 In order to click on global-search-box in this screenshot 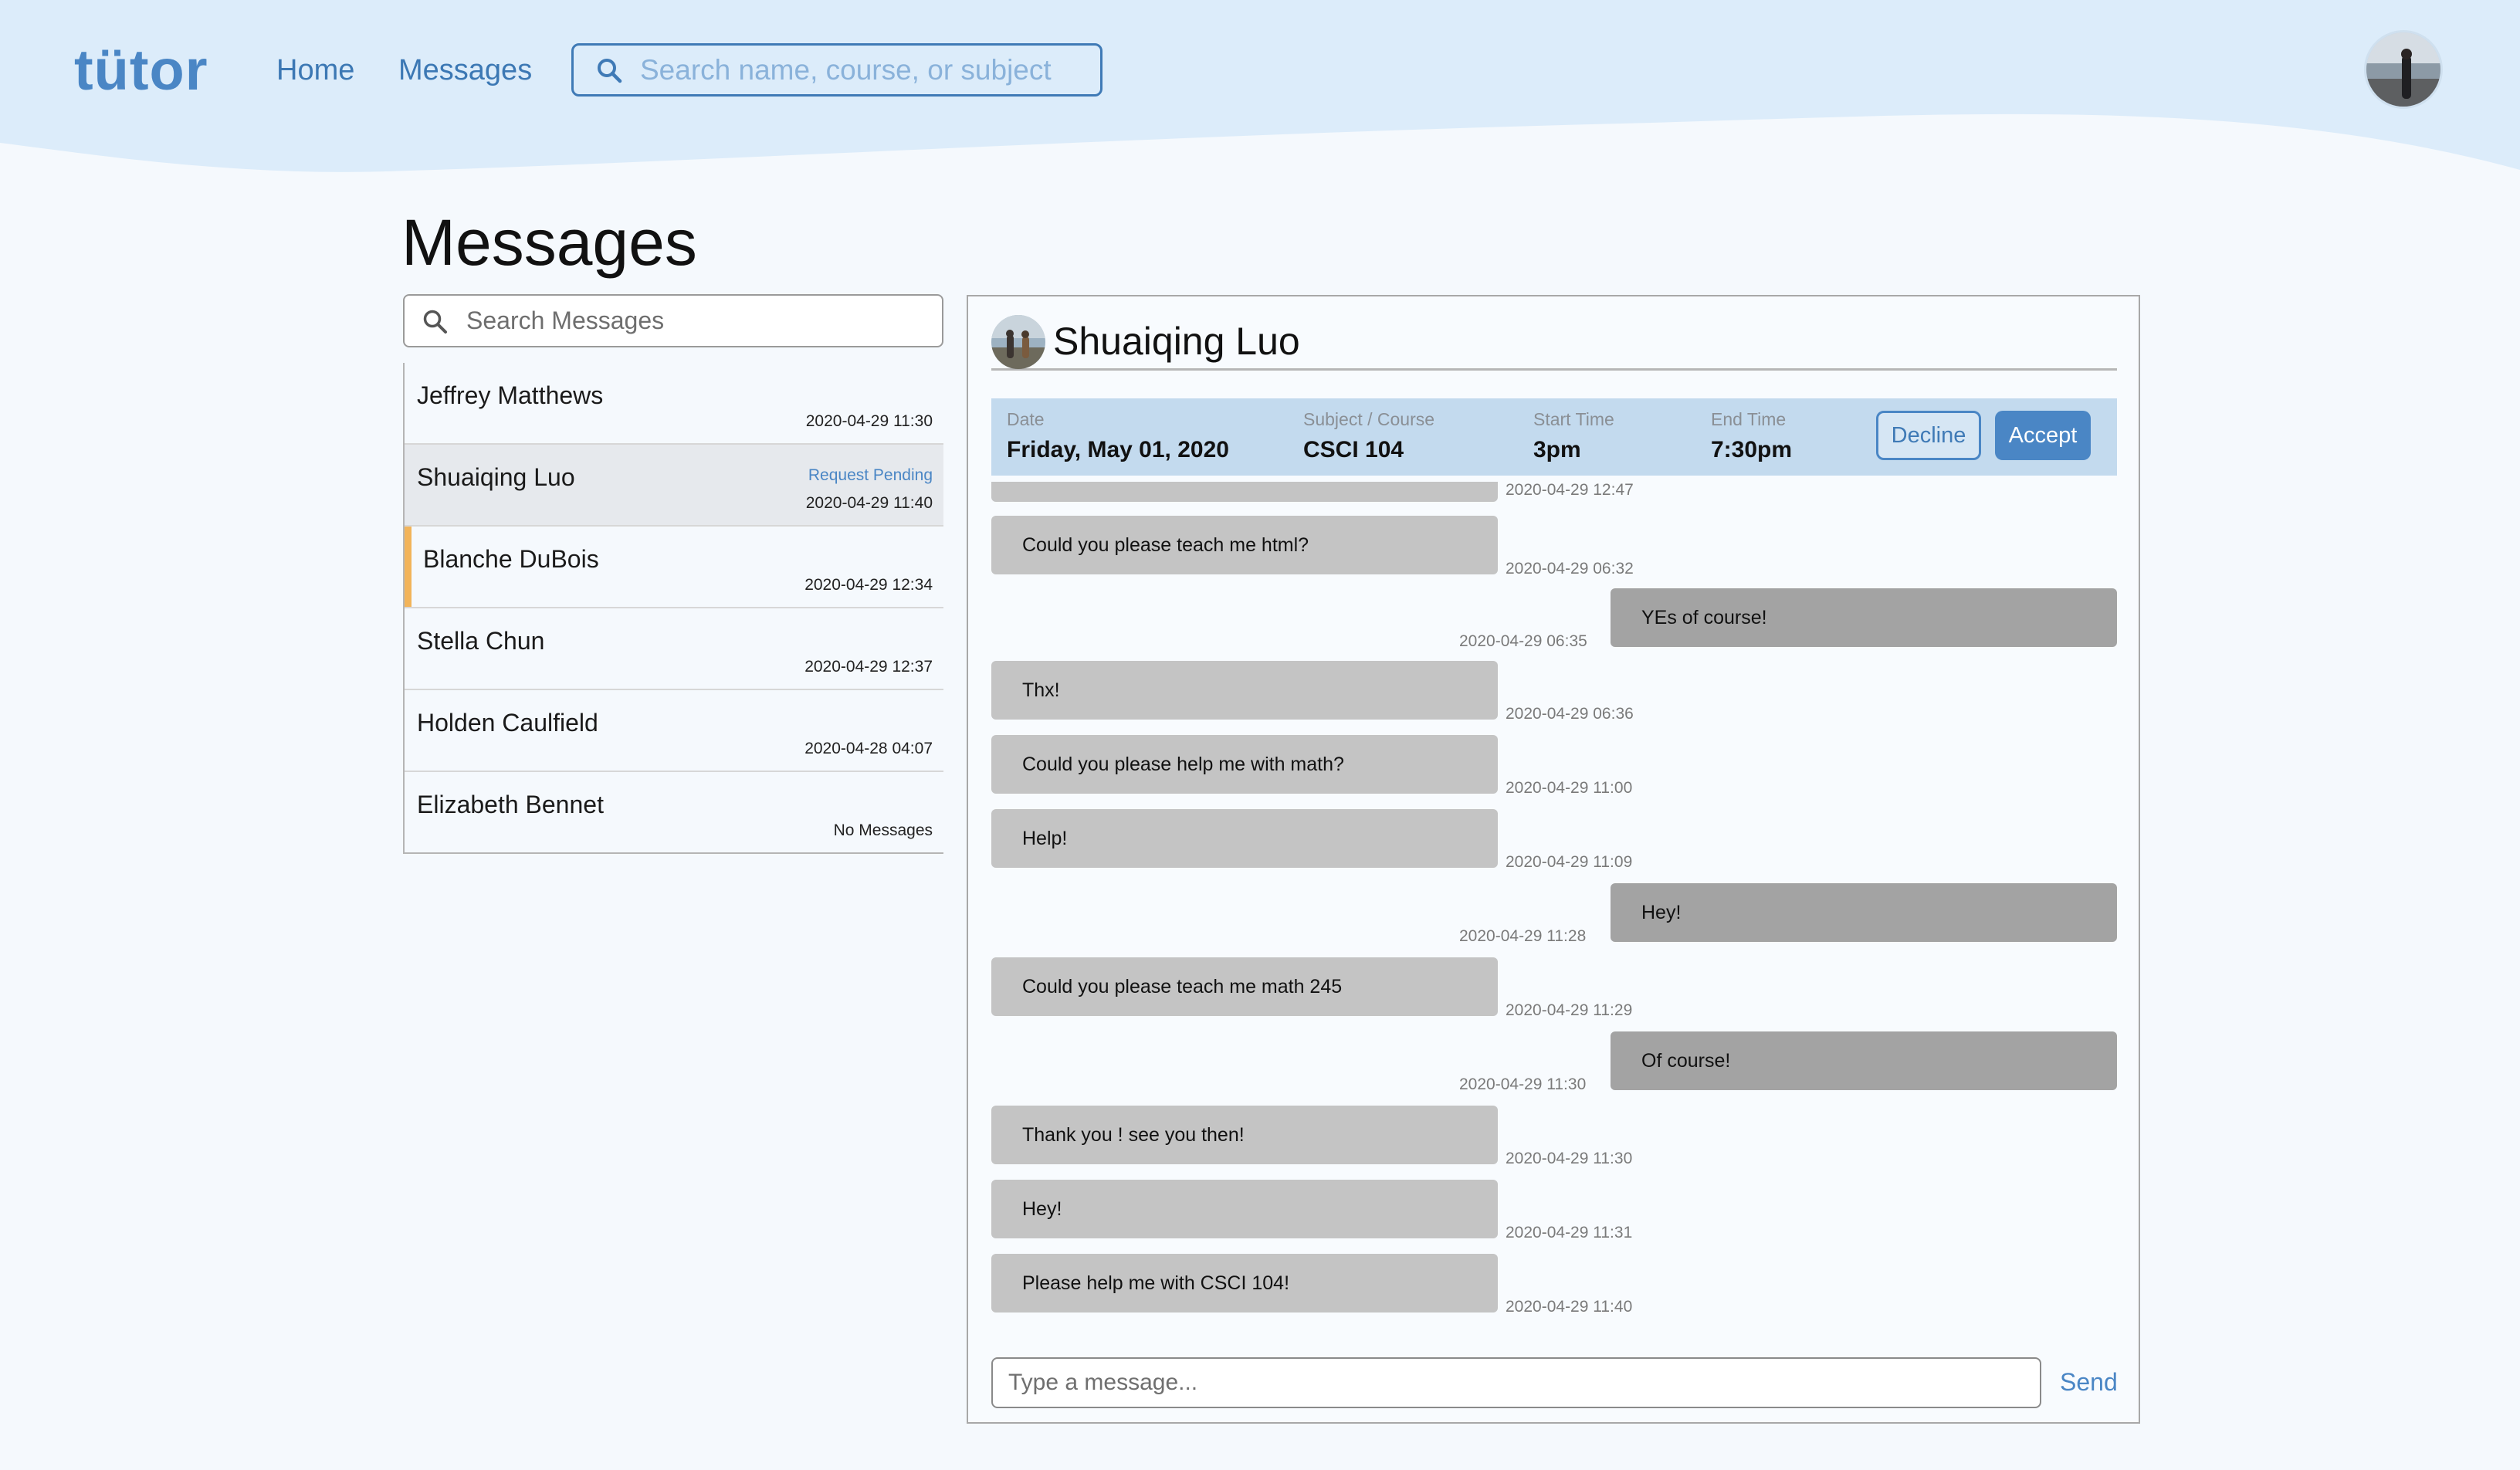, I will do `click(837, 70)`.